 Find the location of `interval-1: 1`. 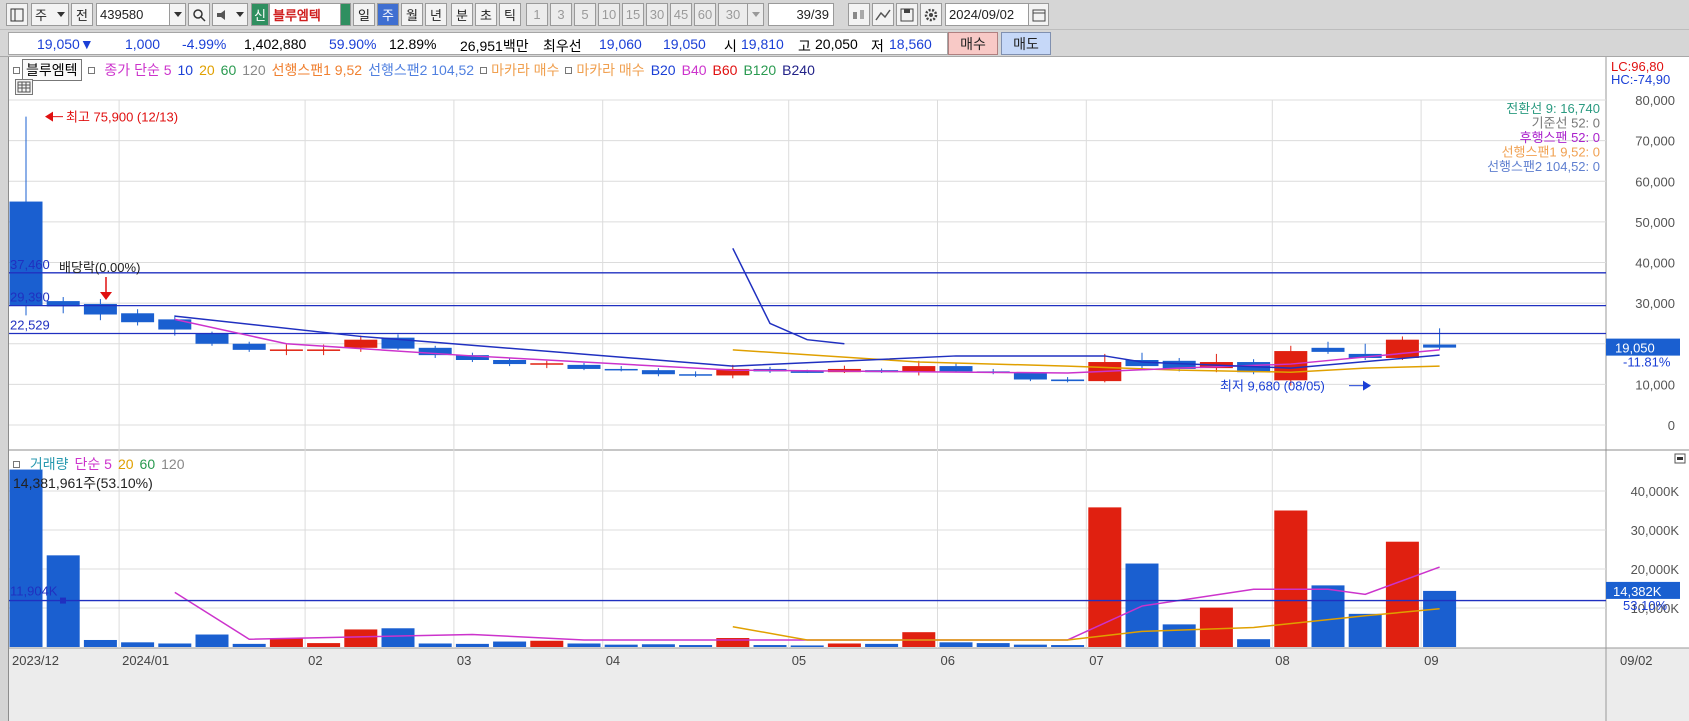

interval-1: 1 is located at coordinates (537, 14).